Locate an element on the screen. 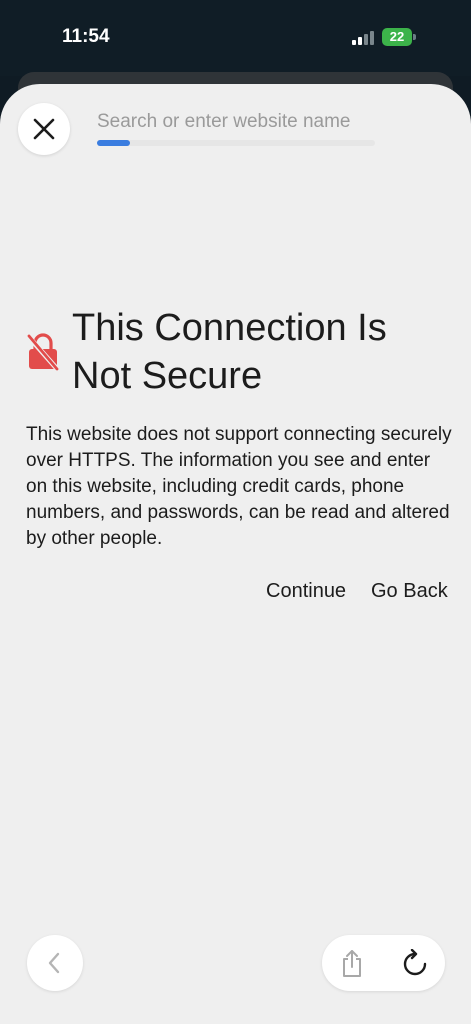  battery-icon: 22 is located at coordinates (397, 37).